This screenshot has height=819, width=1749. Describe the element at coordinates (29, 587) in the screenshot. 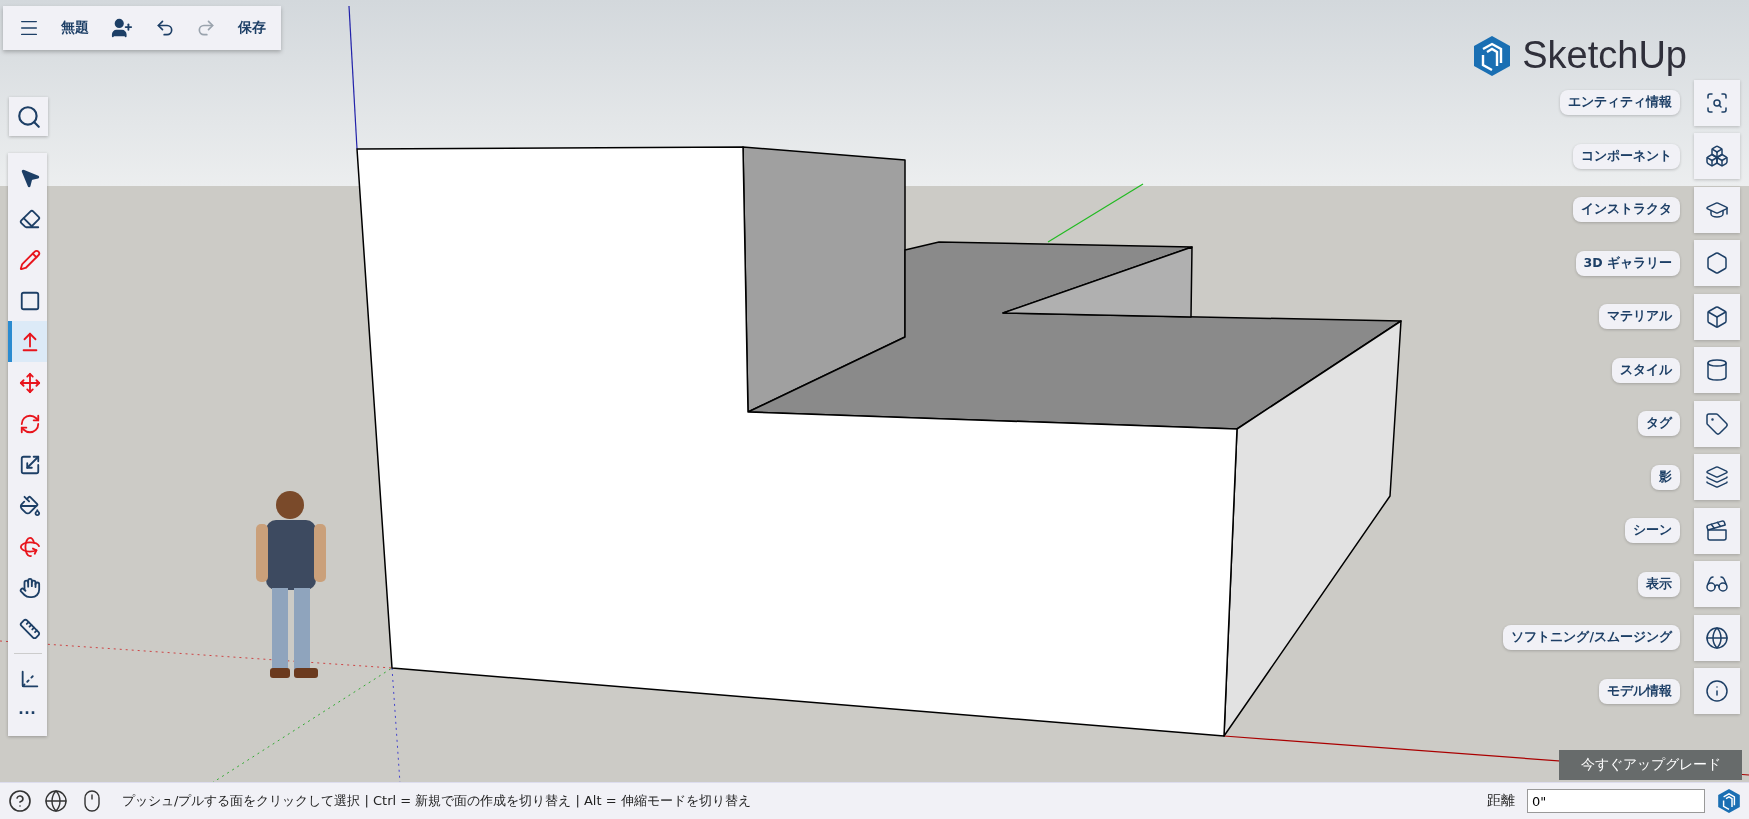

I see `hand-icon` at that location.